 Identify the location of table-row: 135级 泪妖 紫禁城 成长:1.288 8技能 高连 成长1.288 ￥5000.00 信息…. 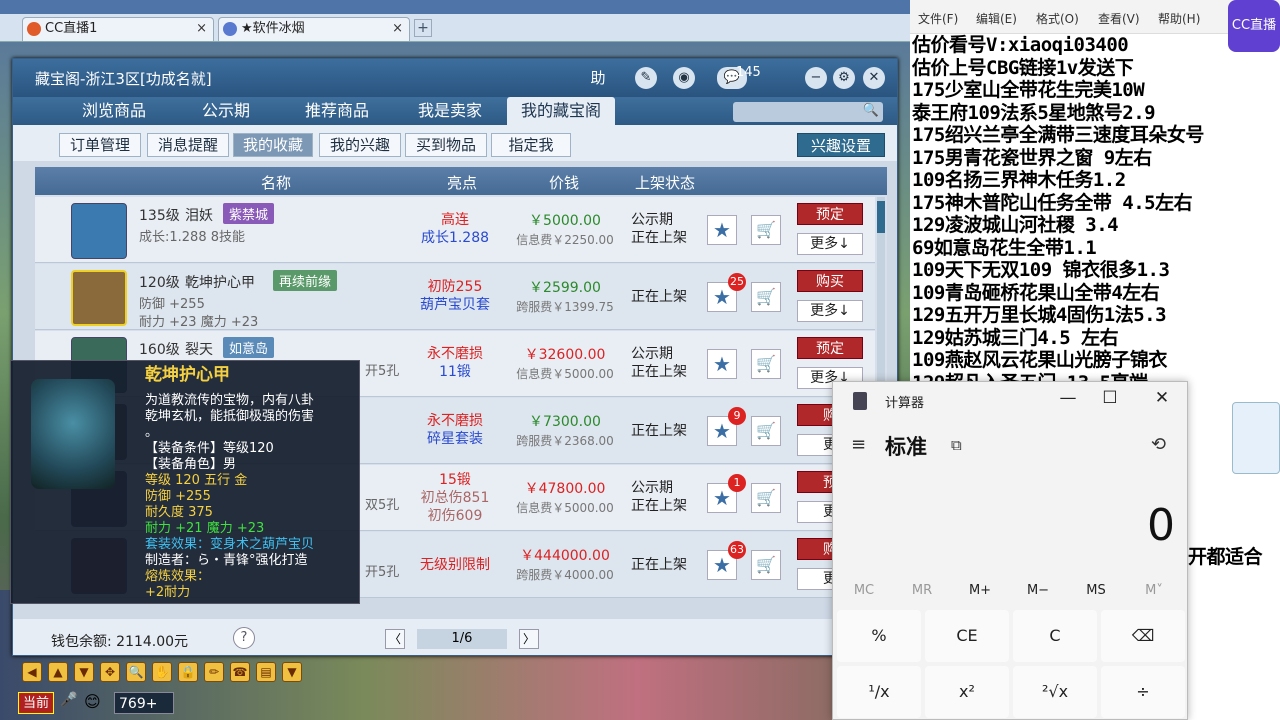
(455, 230).